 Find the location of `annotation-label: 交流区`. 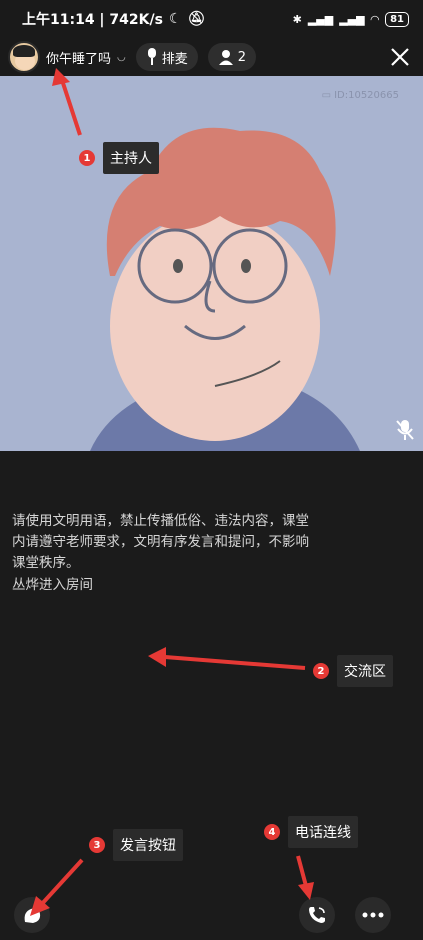

annotation-label: 交流区 is located at coordinates (365, 671).